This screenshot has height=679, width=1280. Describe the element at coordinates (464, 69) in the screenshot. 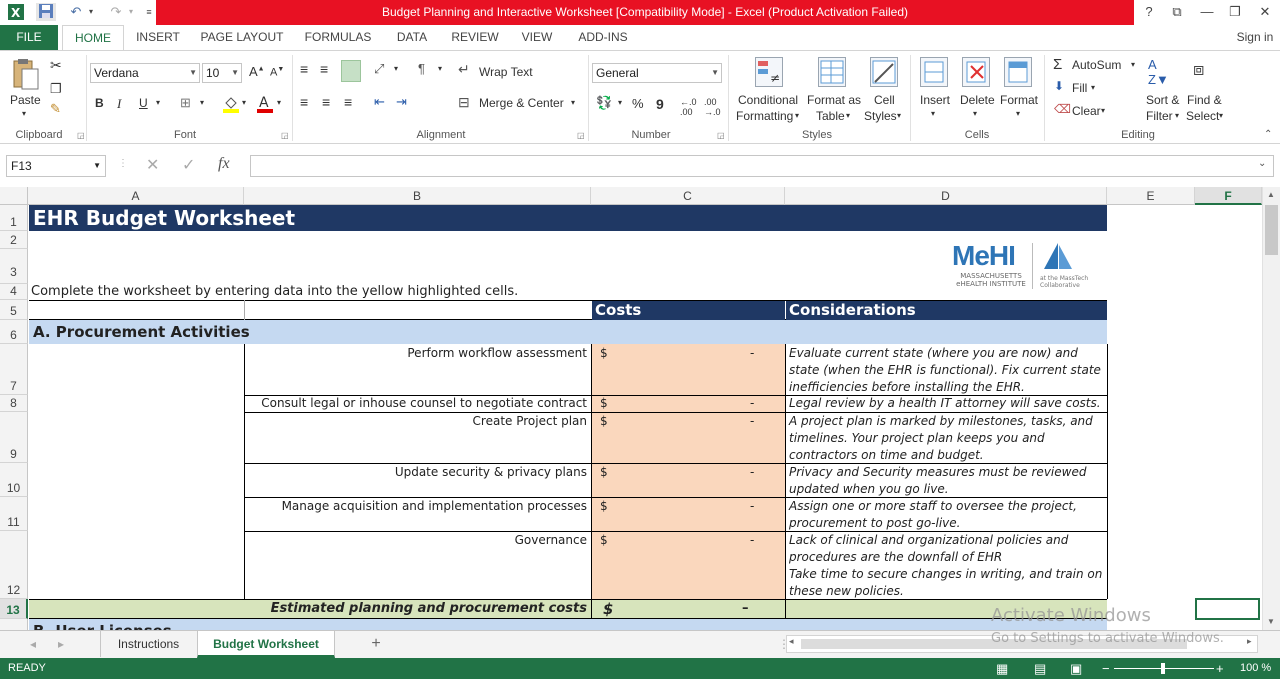

I see `wrap-text-icon: ↵` at that location.